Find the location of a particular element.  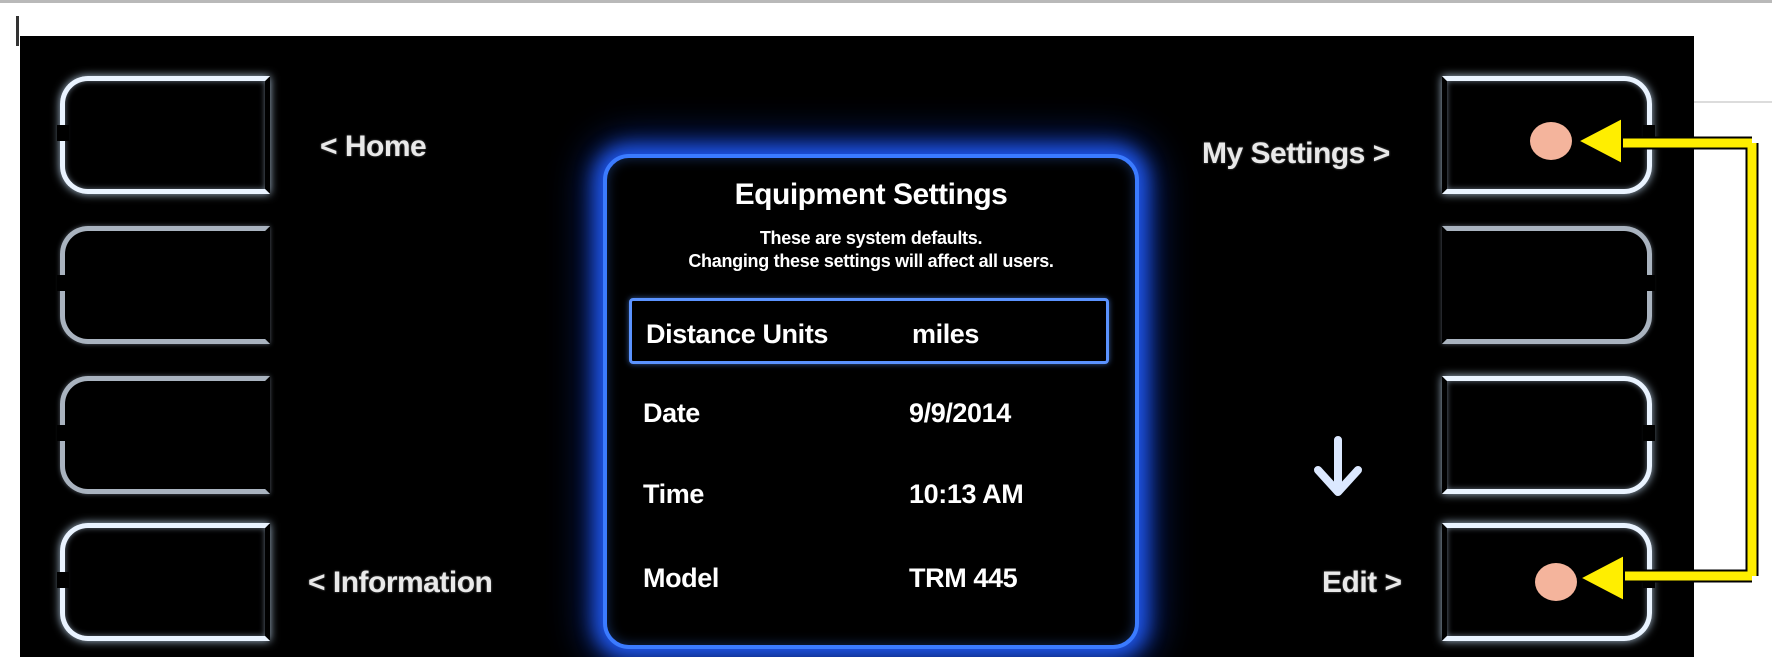

annotation-dot-top is located at coordinates (1551, 141).